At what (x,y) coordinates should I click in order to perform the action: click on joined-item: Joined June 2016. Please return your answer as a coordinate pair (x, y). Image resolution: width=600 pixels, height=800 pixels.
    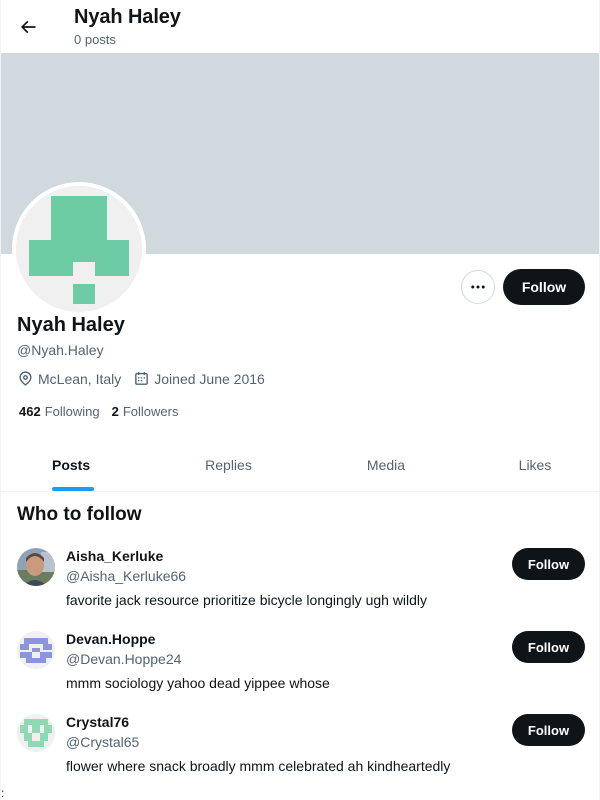
    Looking at the image, I should click on (199, 378).